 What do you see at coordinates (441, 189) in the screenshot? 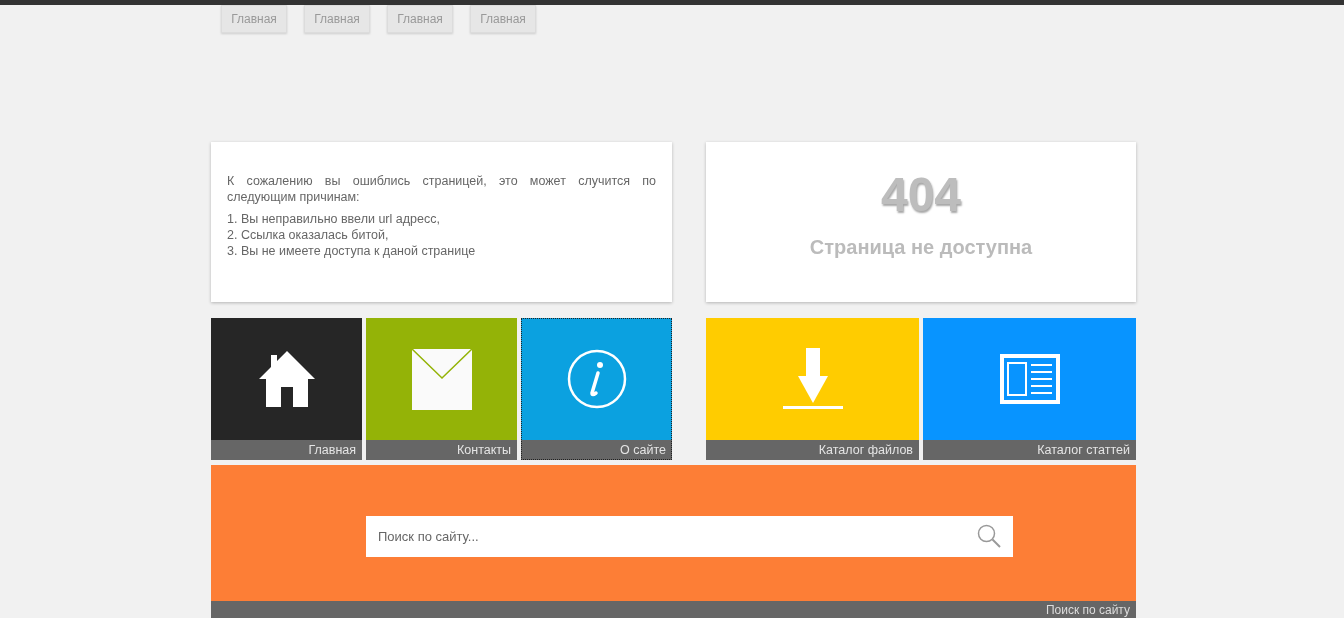
I see `error-explanation: К сожалению вы ошиблись страницей, это может случится по следующим причинам:` at bounding box center [441, 189].